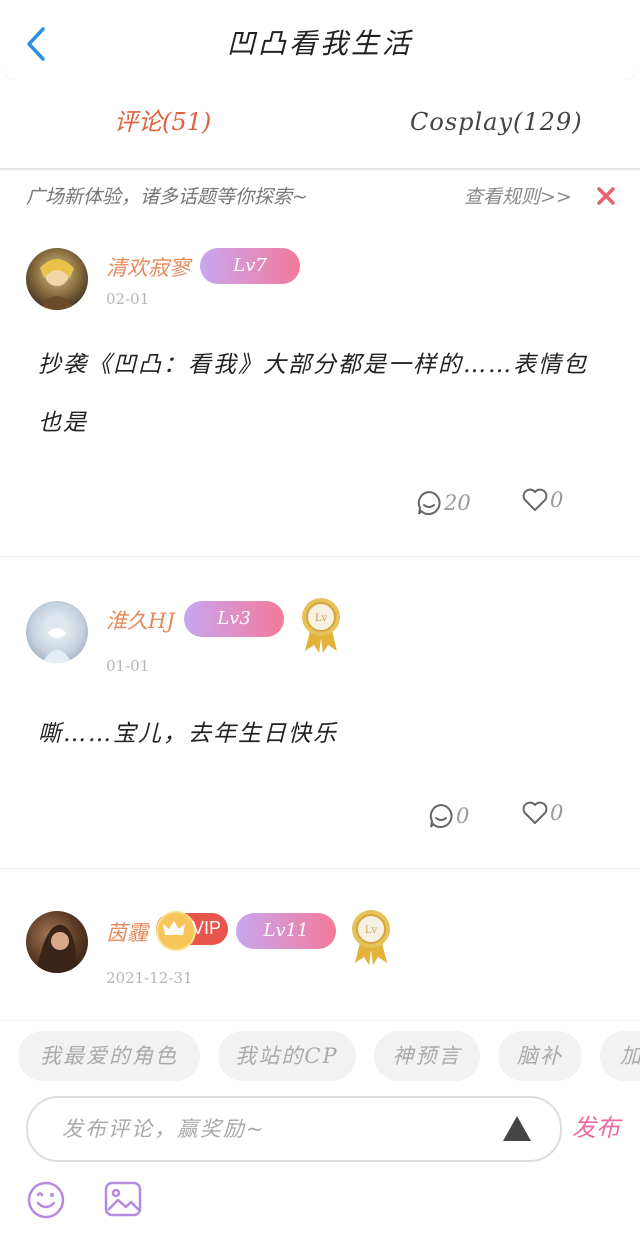 The width and height of the screenshot is (640, 1235). I want to click on comment-input, so click(272, 1129).